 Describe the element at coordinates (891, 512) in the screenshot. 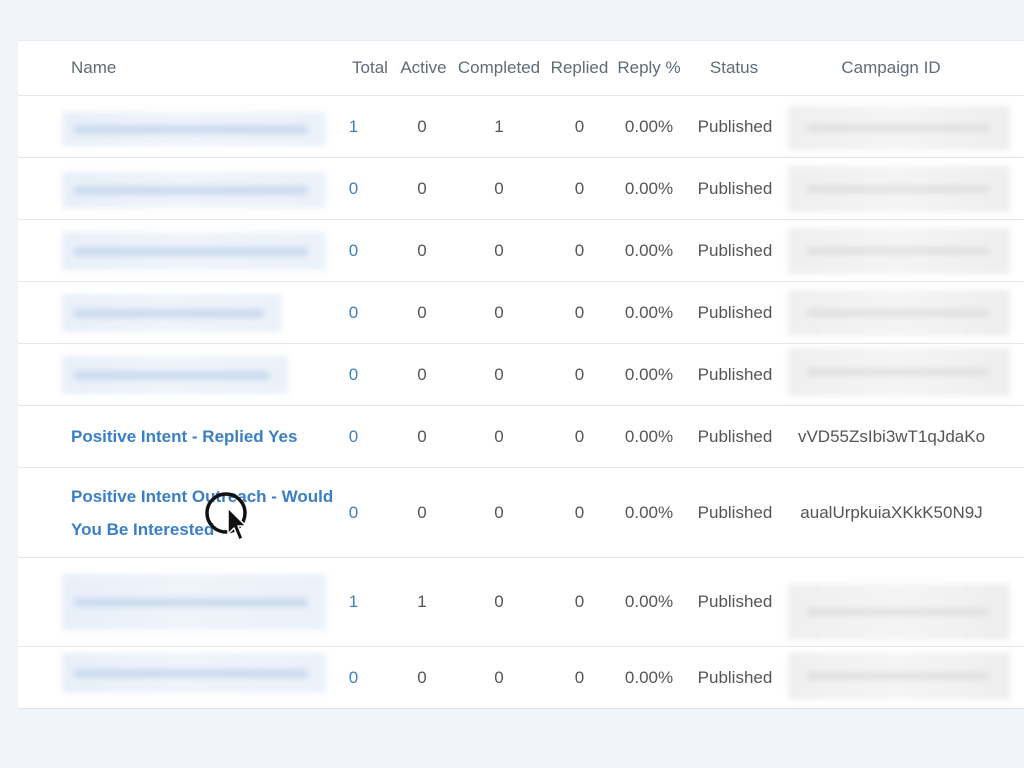

I see `campaign-id: aualUrpkuiaXKkK50N9J` at that location.